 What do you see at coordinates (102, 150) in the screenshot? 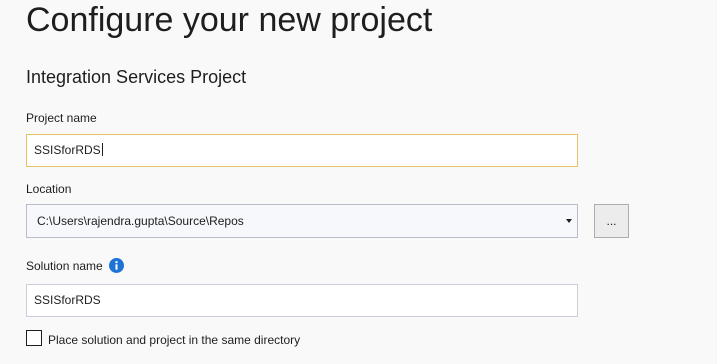
I see `text-caret` at bounding box center [102, 150].